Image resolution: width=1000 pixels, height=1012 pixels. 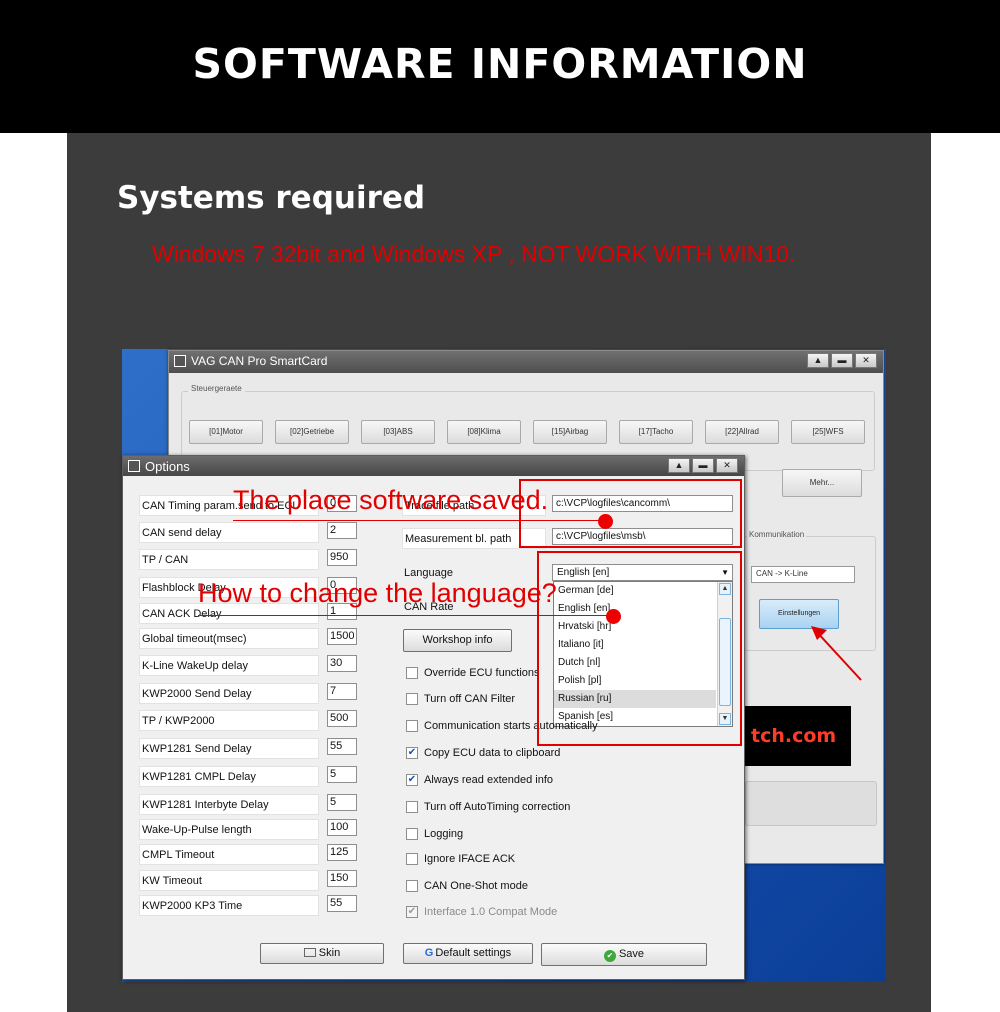 I want to click on param-label: CAN send delay, so click(x=229, y=532).